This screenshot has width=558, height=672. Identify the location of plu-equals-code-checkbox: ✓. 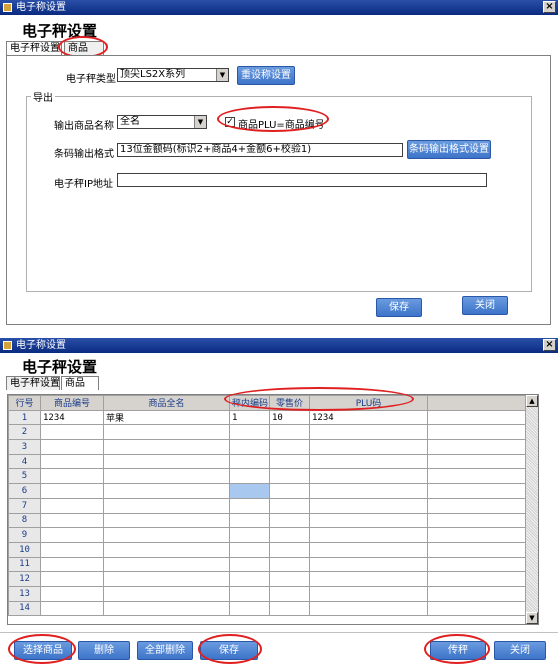
(230, 122).